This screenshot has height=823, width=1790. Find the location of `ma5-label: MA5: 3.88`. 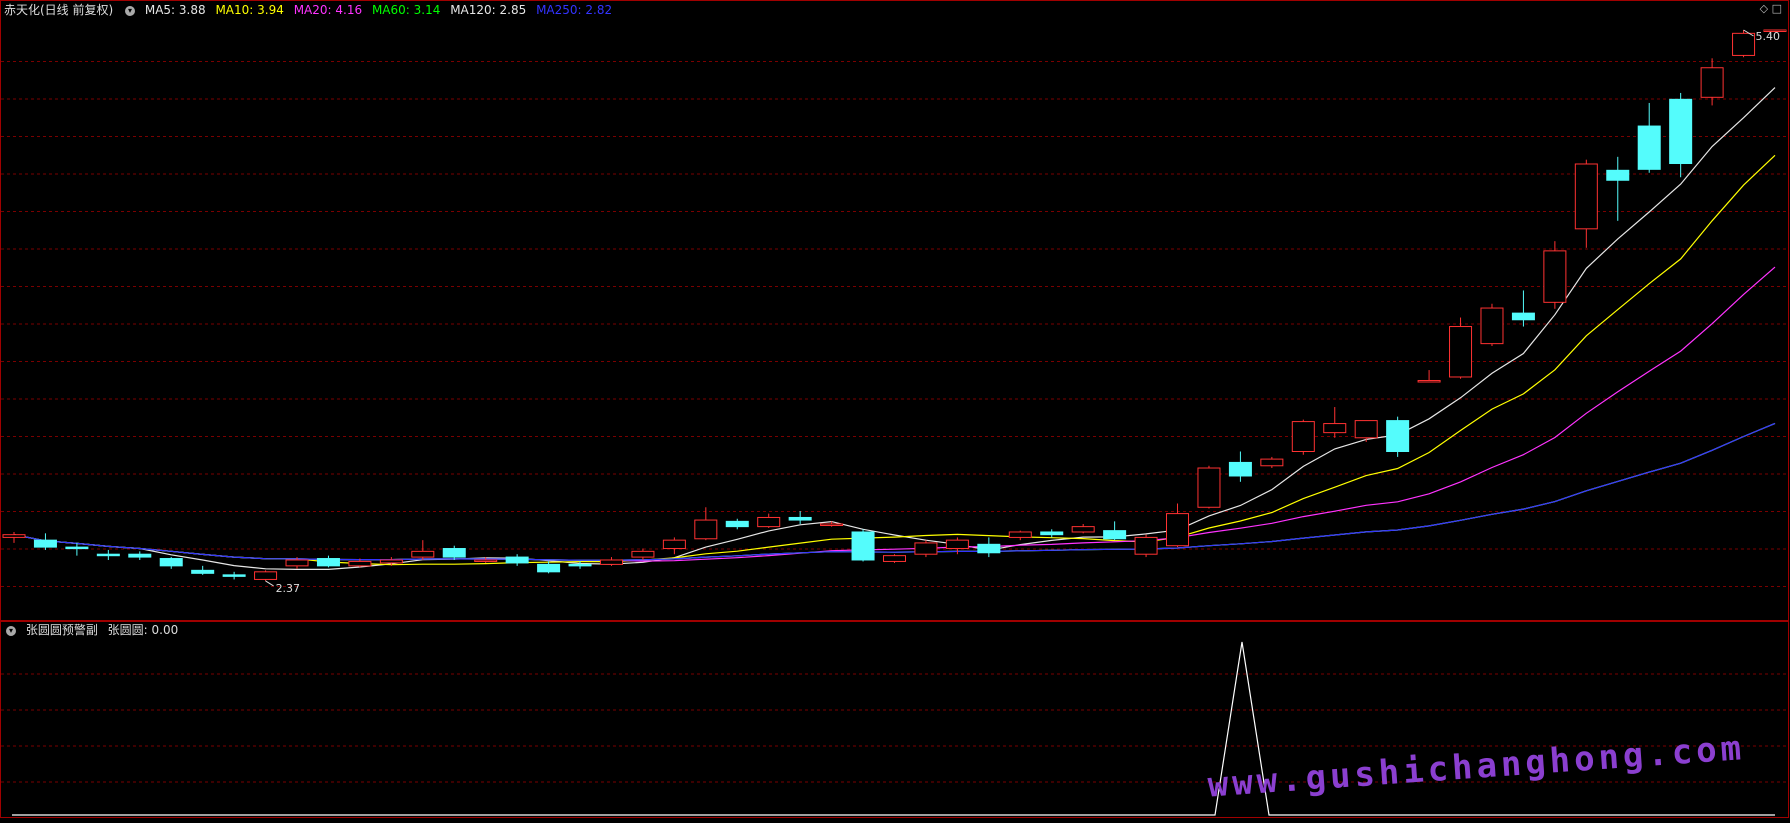

ma5-label: MA5: 3.88 is located at coordinates (175, 10).